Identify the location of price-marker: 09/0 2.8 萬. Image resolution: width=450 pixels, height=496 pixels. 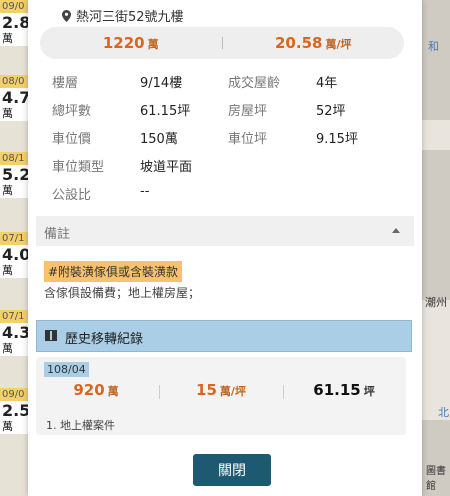
(15, 23).